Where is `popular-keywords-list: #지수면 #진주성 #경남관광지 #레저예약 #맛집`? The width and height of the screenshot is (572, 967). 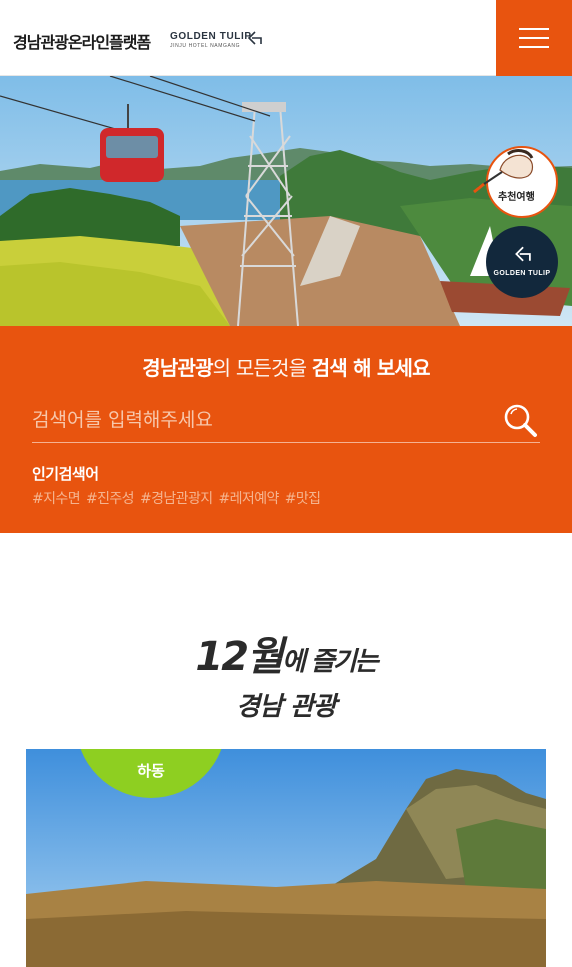
popular-keywords-list: #지수면 #진주성 #경남관광지 #레저예약 #맛집 is located at coordinates (176, 498).